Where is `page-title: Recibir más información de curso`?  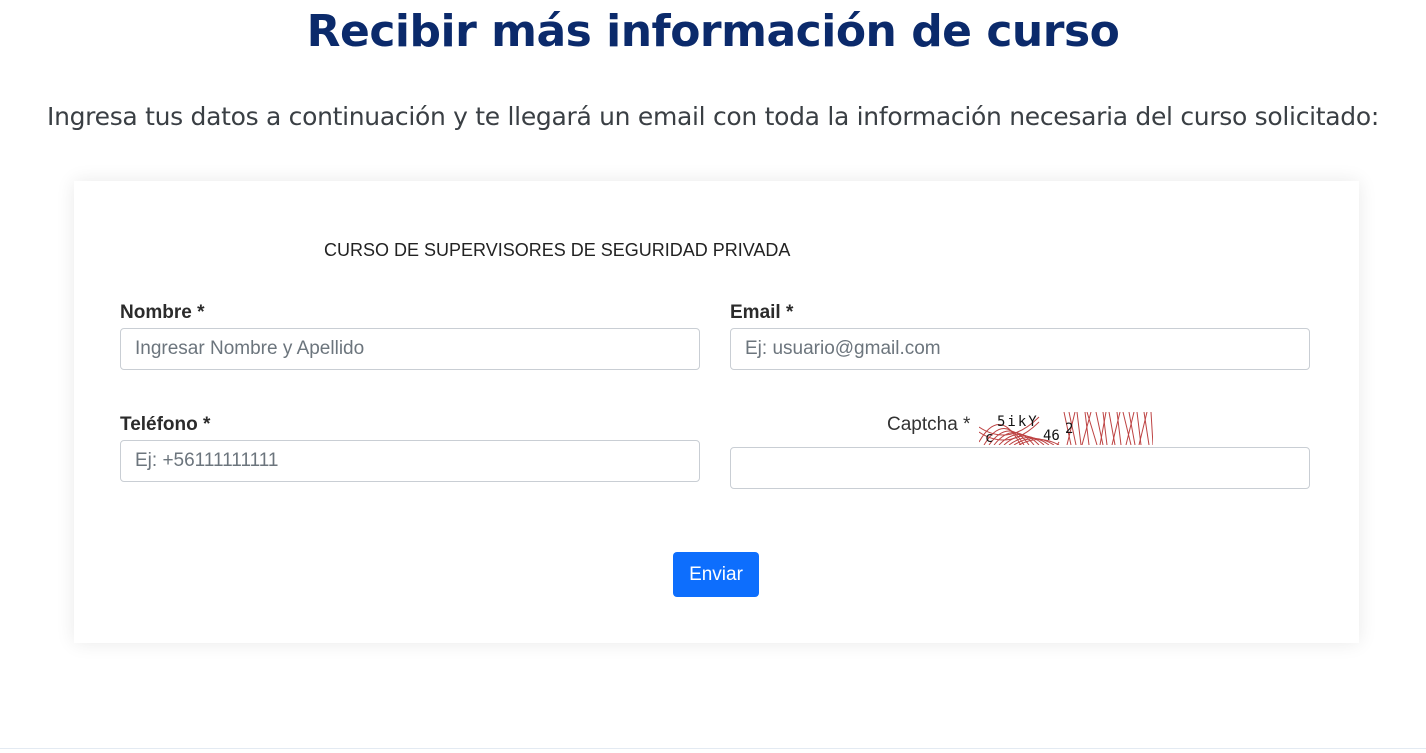 page-title: Recibir más información de curso is located at coordinates (713, 31).